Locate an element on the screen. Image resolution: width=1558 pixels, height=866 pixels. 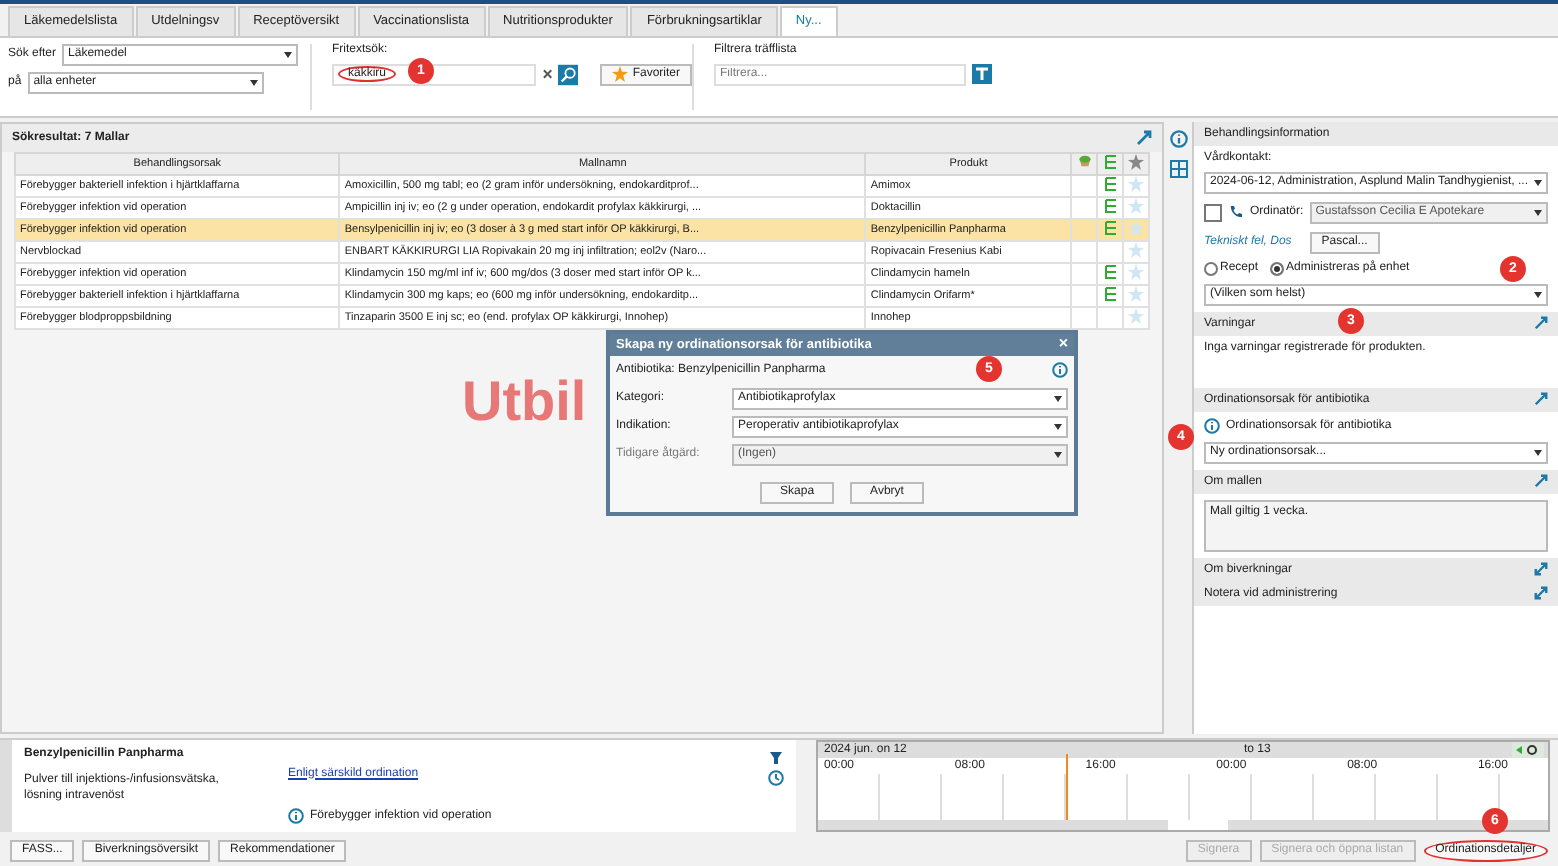
search-icon is located at coordinates (568, 74).